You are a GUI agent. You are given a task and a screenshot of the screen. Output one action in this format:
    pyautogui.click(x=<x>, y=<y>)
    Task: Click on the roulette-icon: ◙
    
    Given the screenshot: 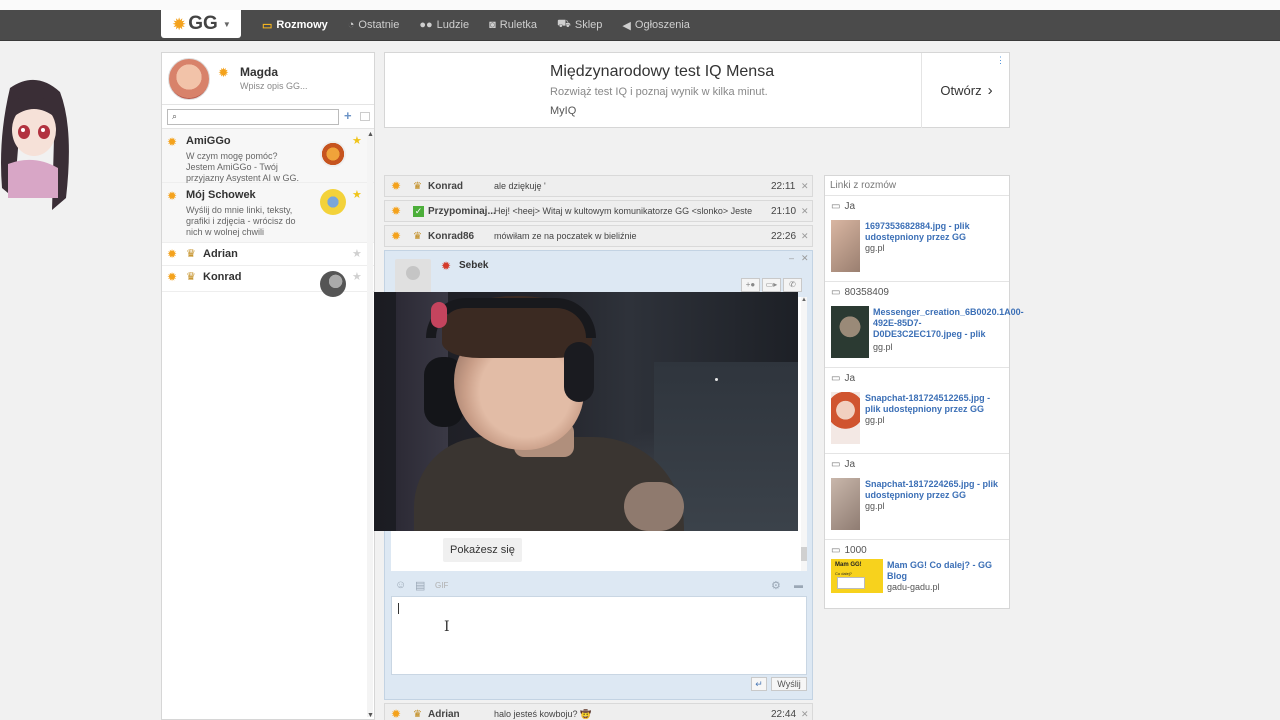 What is the action you would take?
    pyautogui.click(x=492, y=25)
    